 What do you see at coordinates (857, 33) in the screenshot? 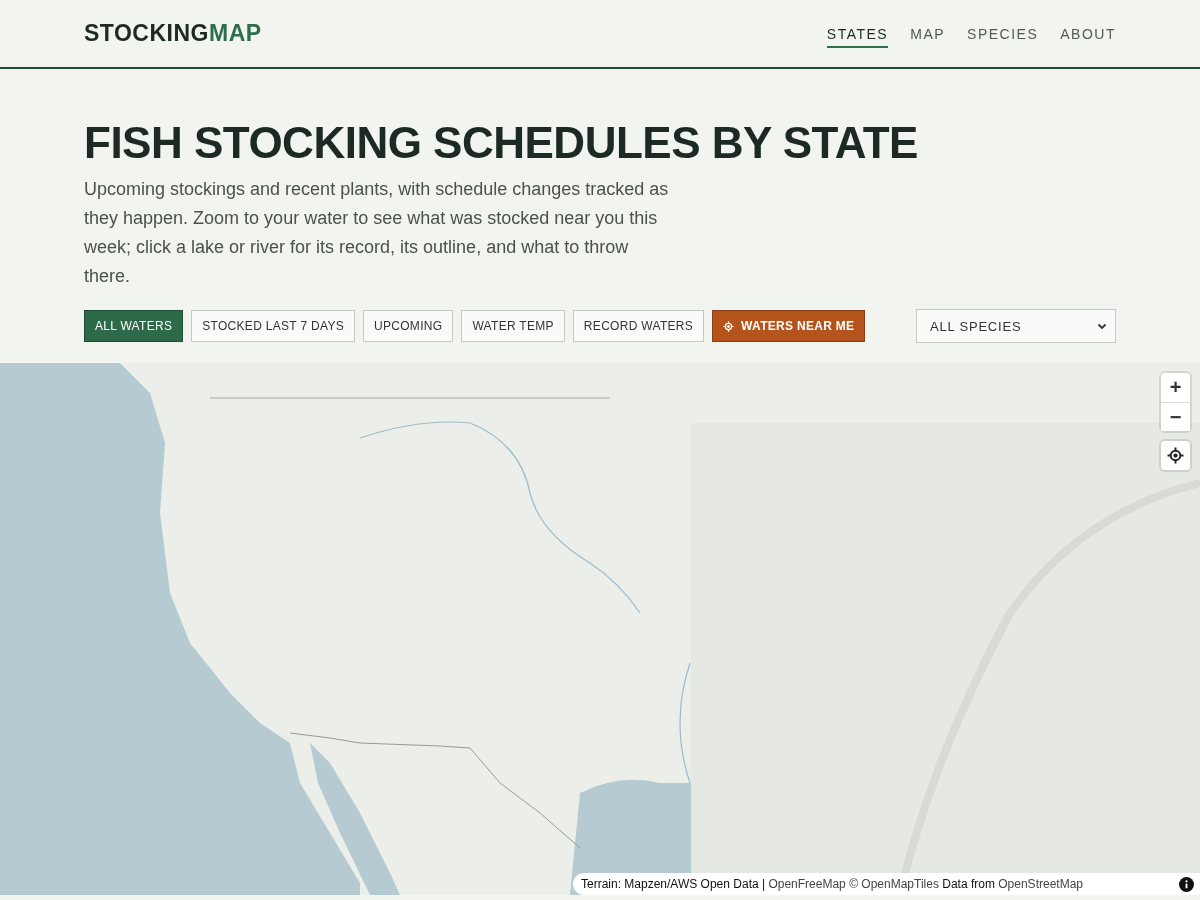
I see `nav-link: STATES` at bounding box center [857, 33].